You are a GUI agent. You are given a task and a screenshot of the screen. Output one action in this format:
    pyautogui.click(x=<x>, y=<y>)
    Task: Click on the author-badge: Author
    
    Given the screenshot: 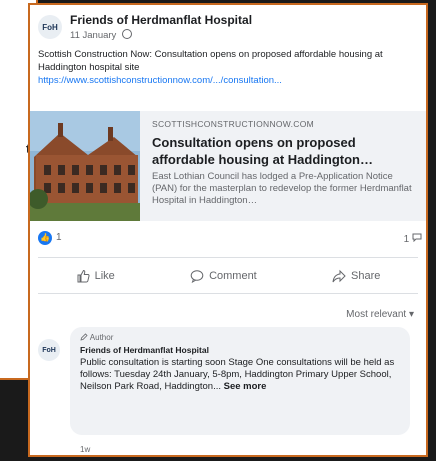 What is the action you would take?
    pyautogui.click(x=96, y=337)
    